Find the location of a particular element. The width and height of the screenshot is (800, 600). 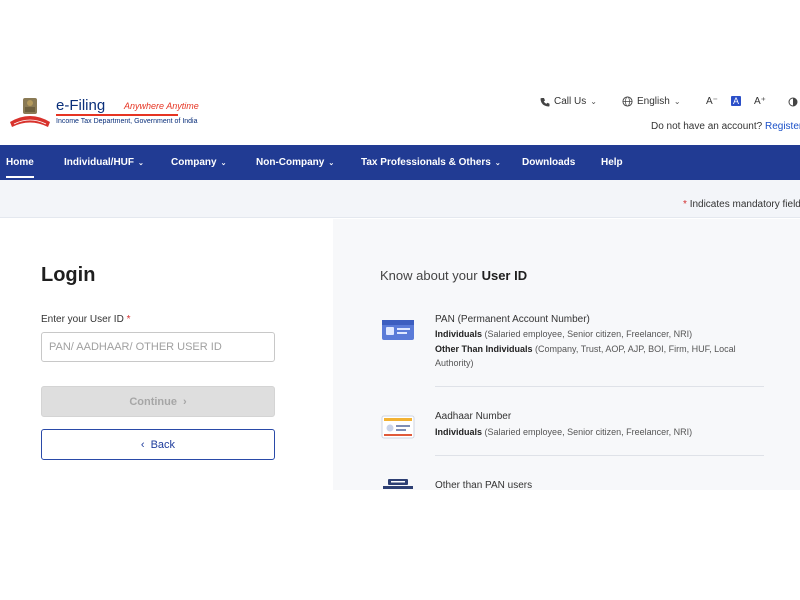

national-emblem-icon is located at coordinates (30, 112).